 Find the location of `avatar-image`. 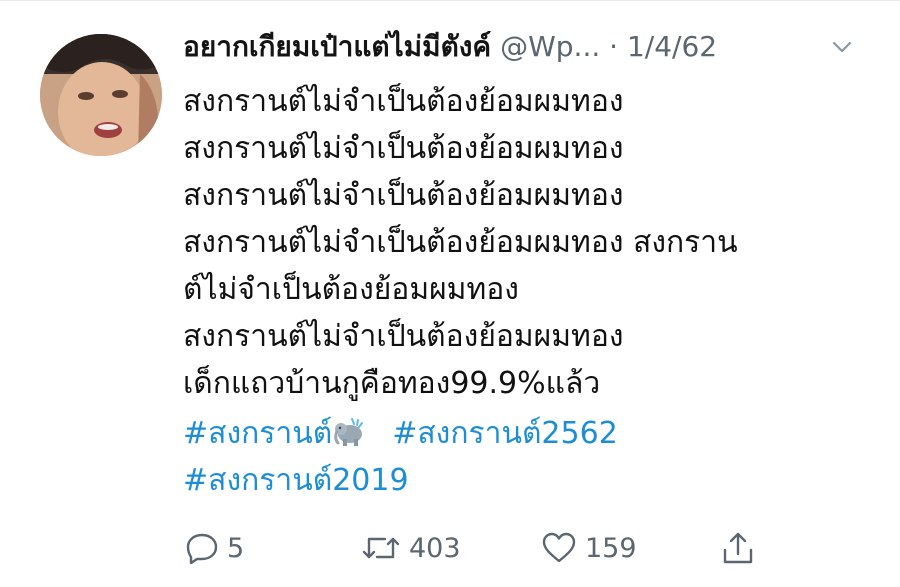

avatar-image is located at coordinates (101, 95).